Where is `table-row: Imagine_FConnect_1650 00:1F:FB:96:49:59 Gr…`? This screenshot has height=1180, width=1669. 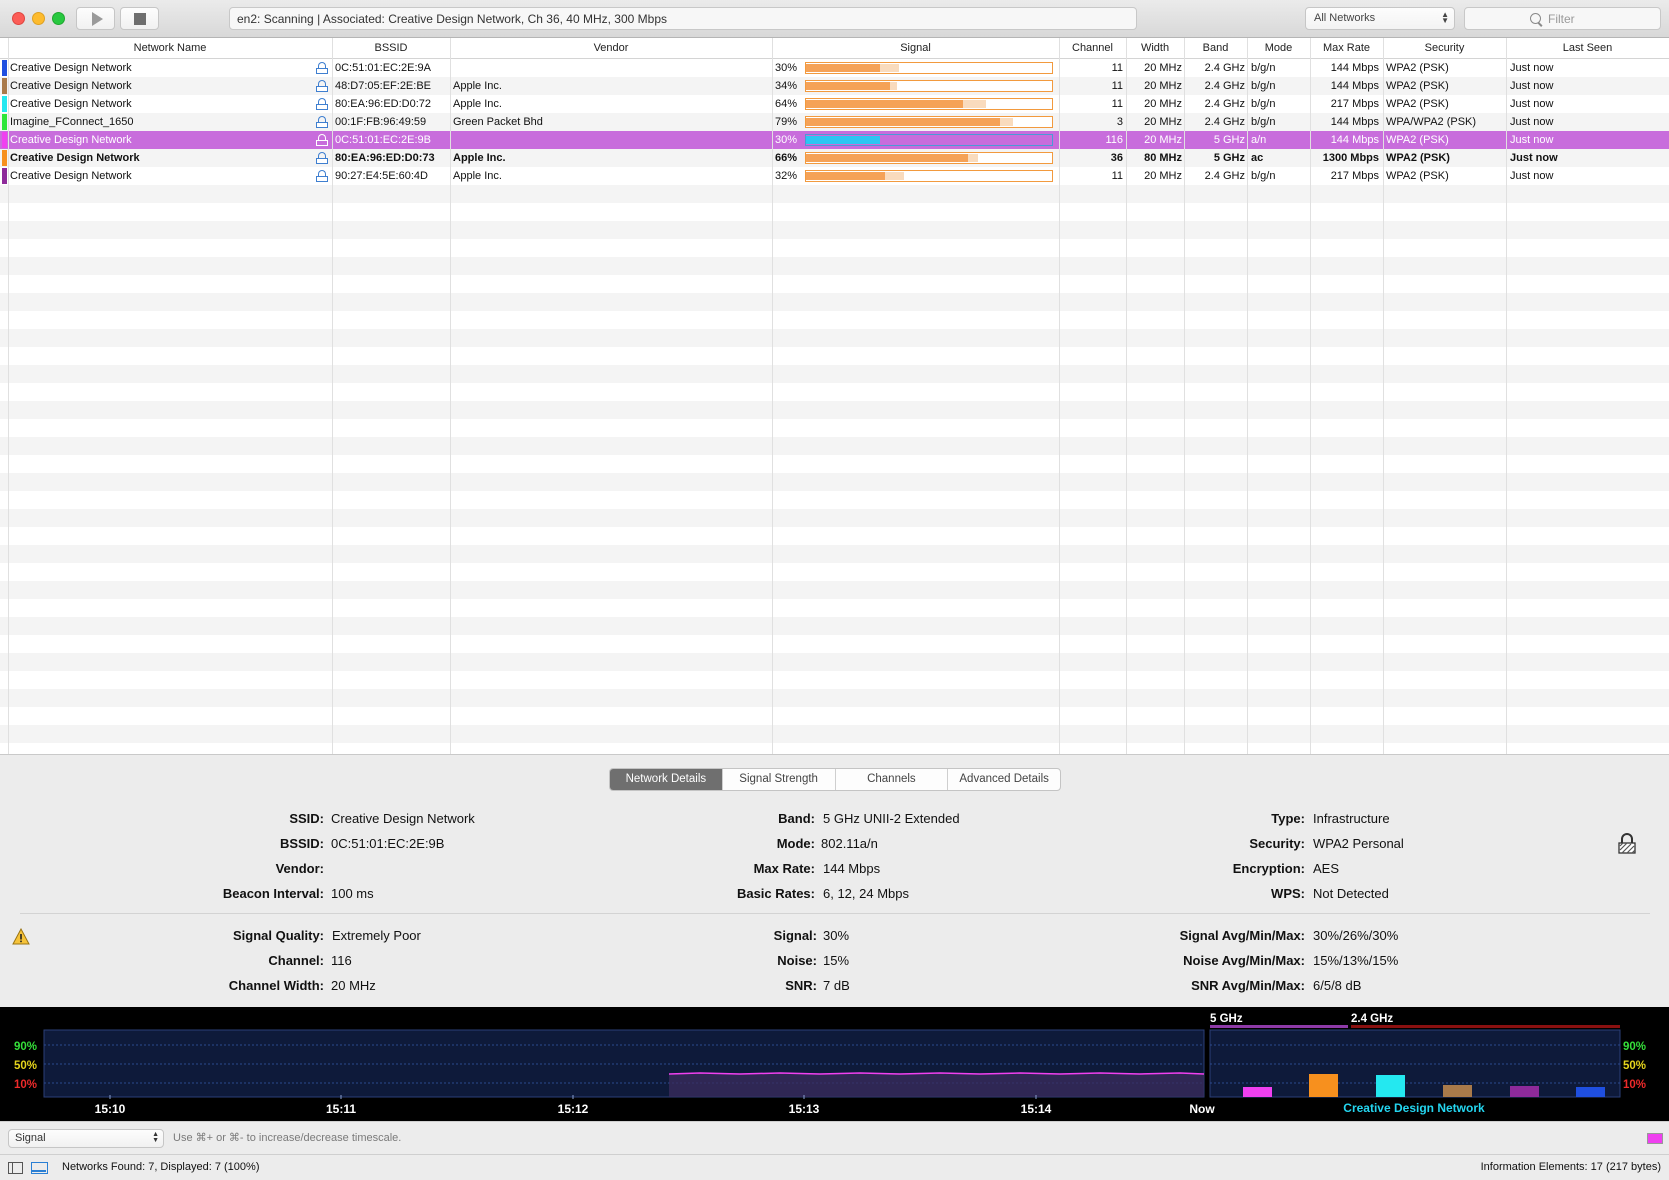 table-row: Imagine_FConnect_1650 00:1F:FB:96:49:59 Gr… is located at coordinates (834, 122).